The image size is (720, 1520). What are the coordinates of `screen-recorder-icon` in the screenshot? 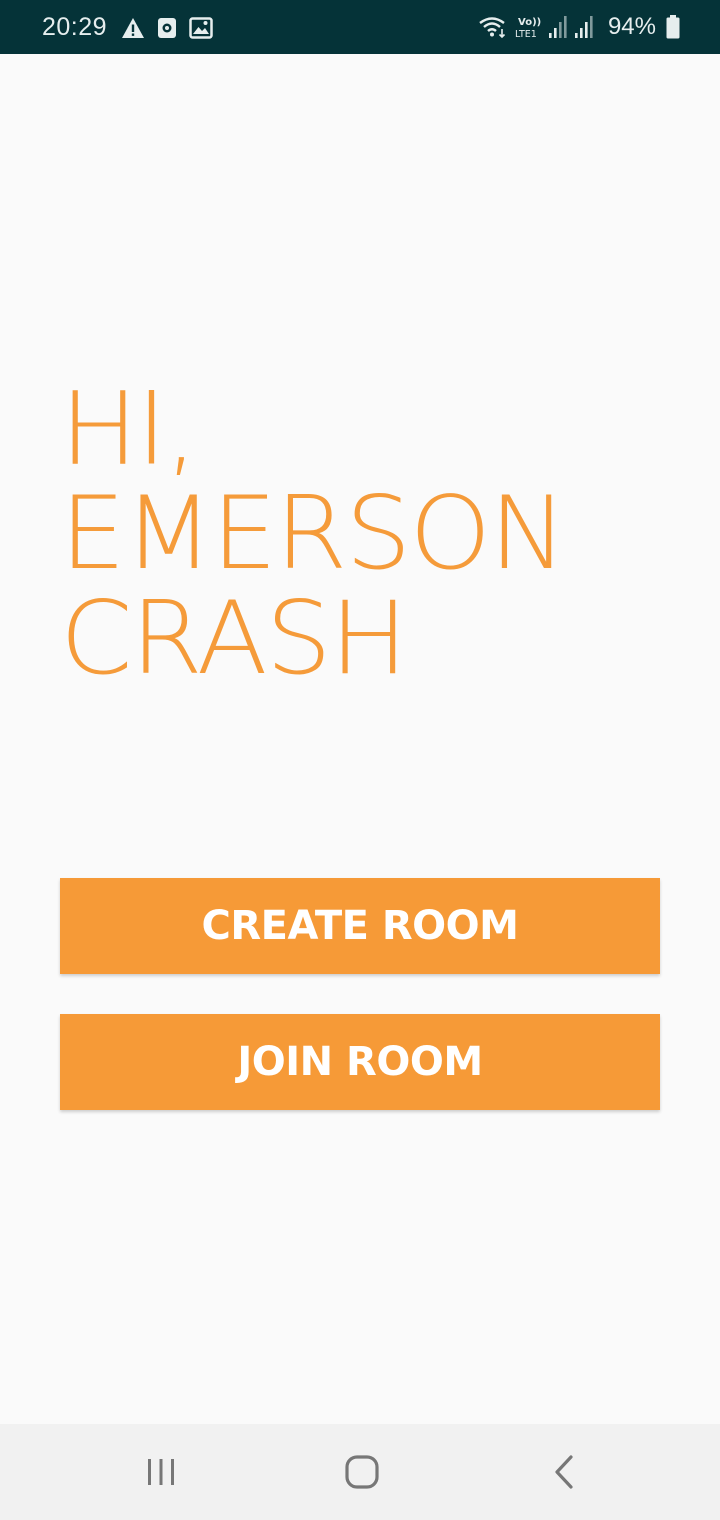 It's located at (167, 28).